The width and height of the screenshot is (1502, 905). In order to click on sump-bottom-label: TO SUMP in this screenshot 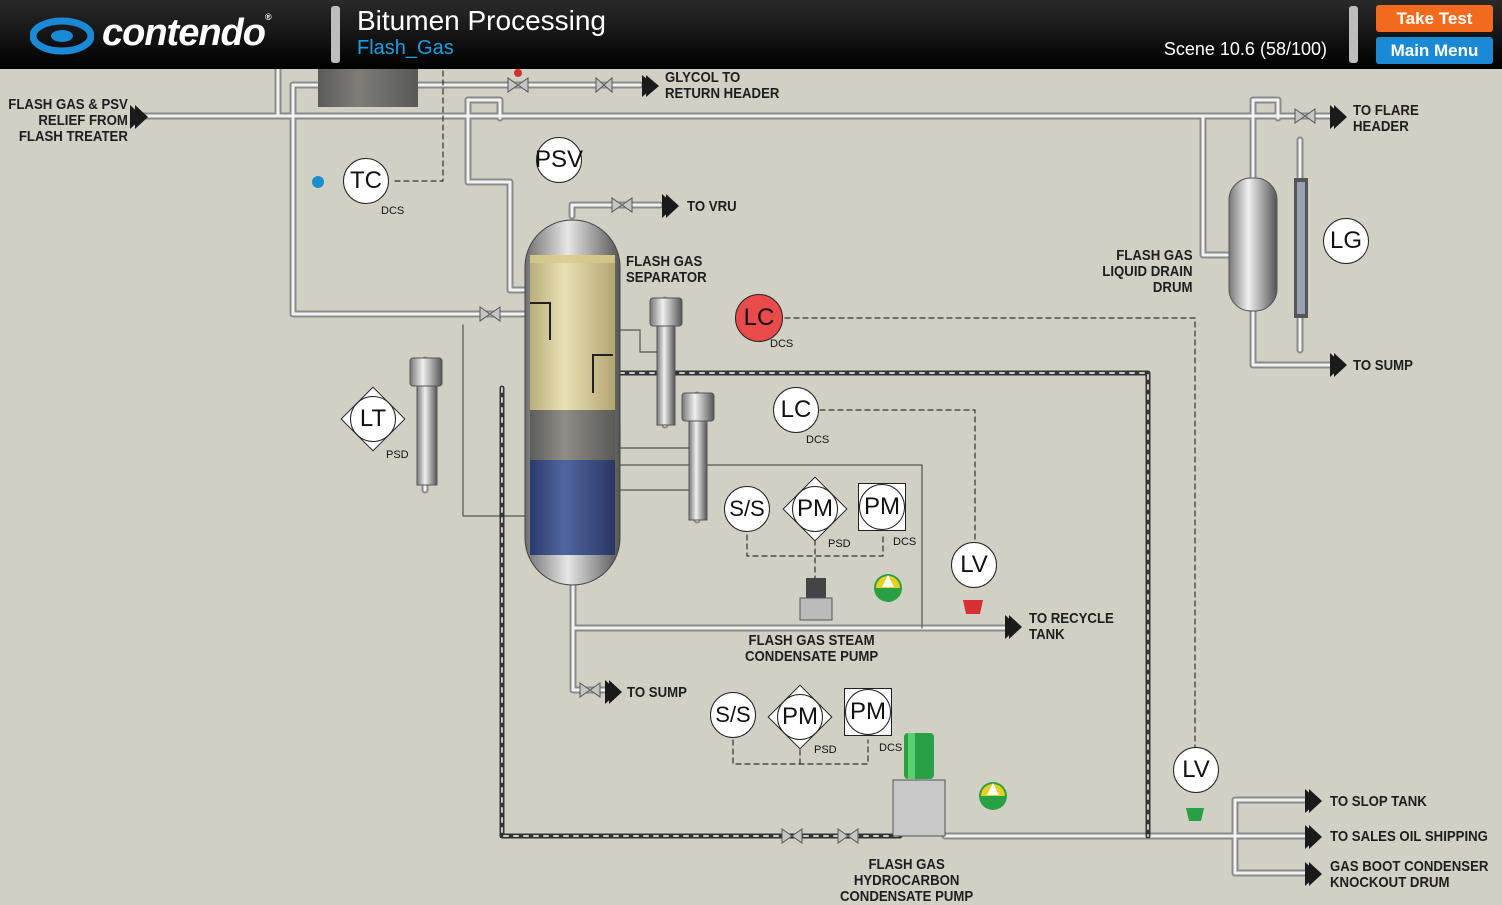, I will do `click(657, 692)`.